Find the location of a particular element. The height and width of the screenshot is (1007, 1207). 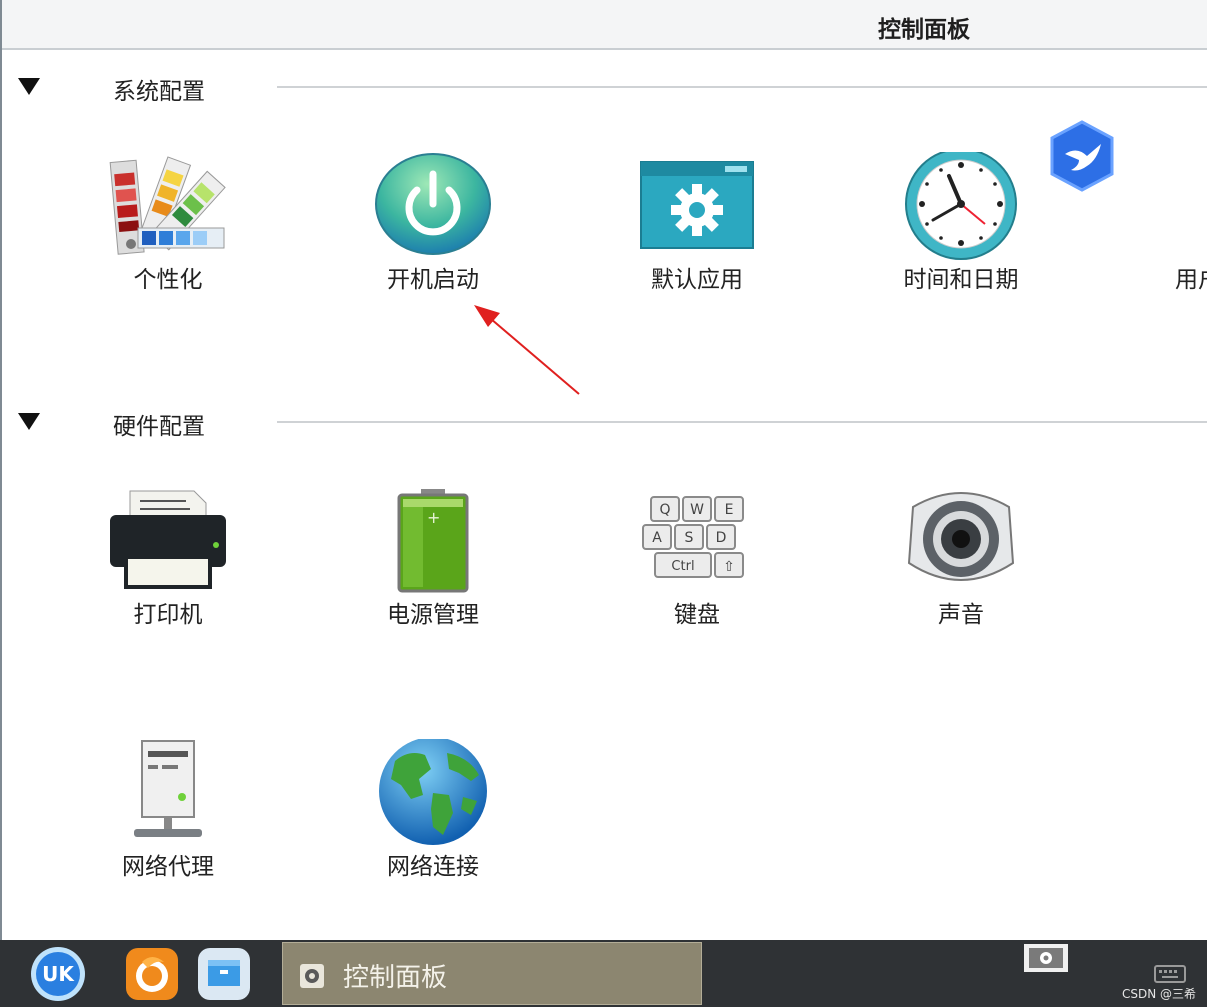

server-icon is located at coordinates (168, 788).